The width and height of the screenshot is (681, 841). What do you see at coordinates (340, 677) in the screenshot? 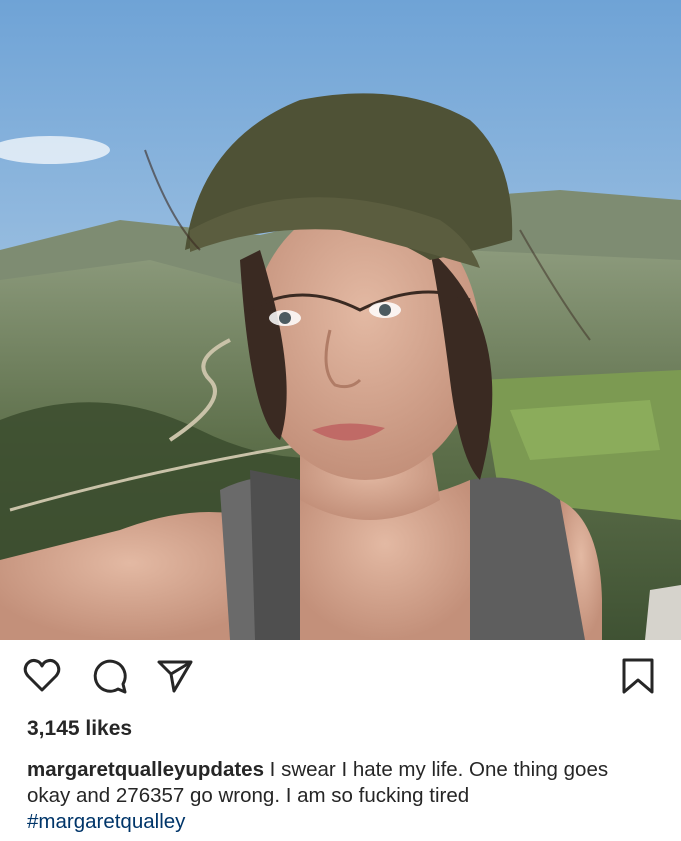
I see `post-actions-bar` at bounding box center [340, 677].